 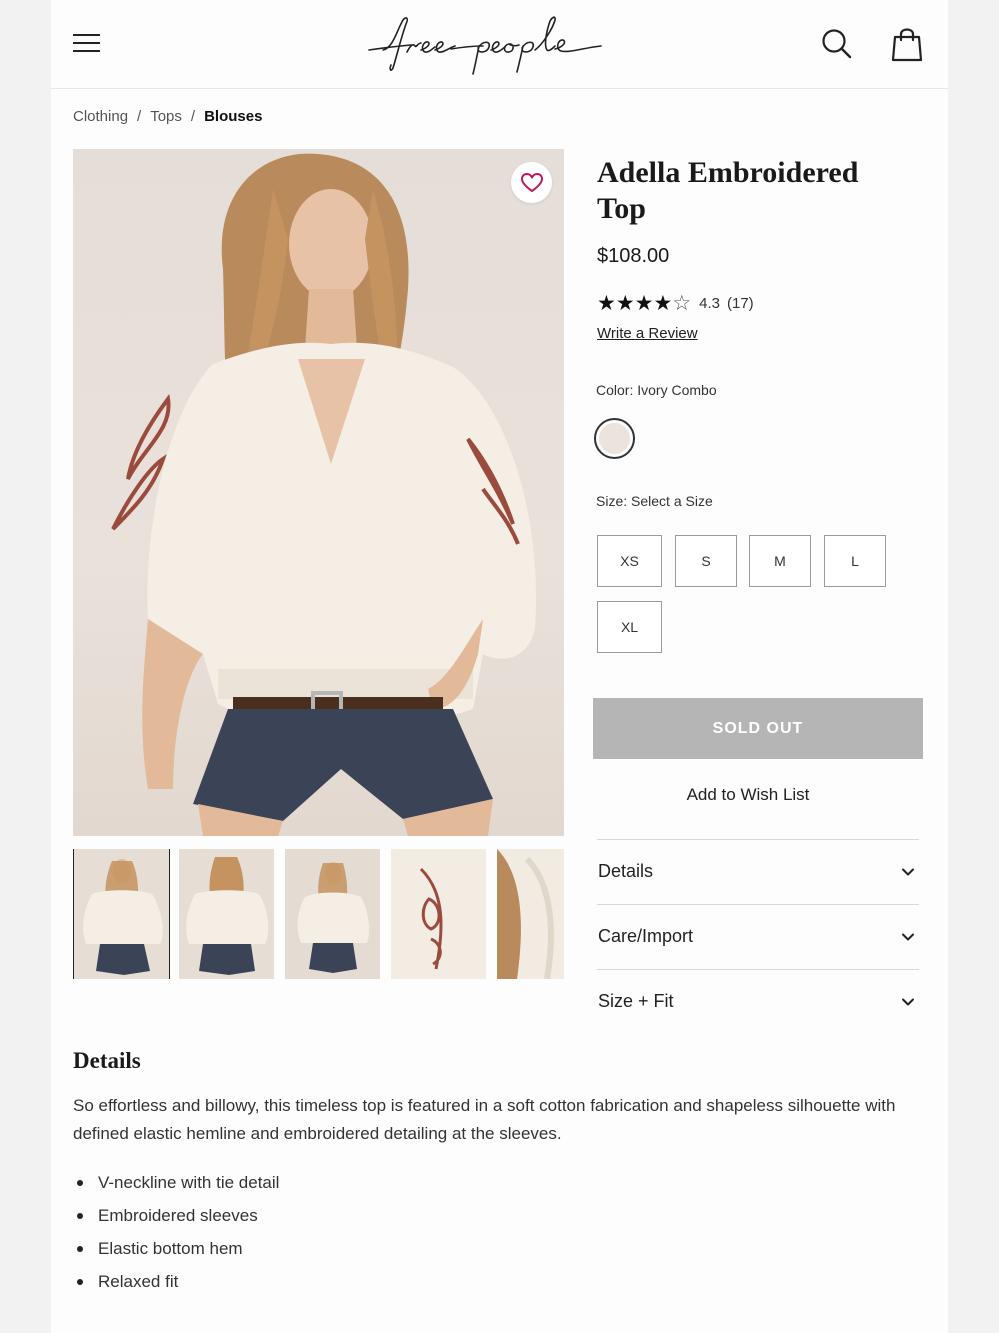 I want to click on size-label: Size: Select a Size, so click(x=654, y=501).